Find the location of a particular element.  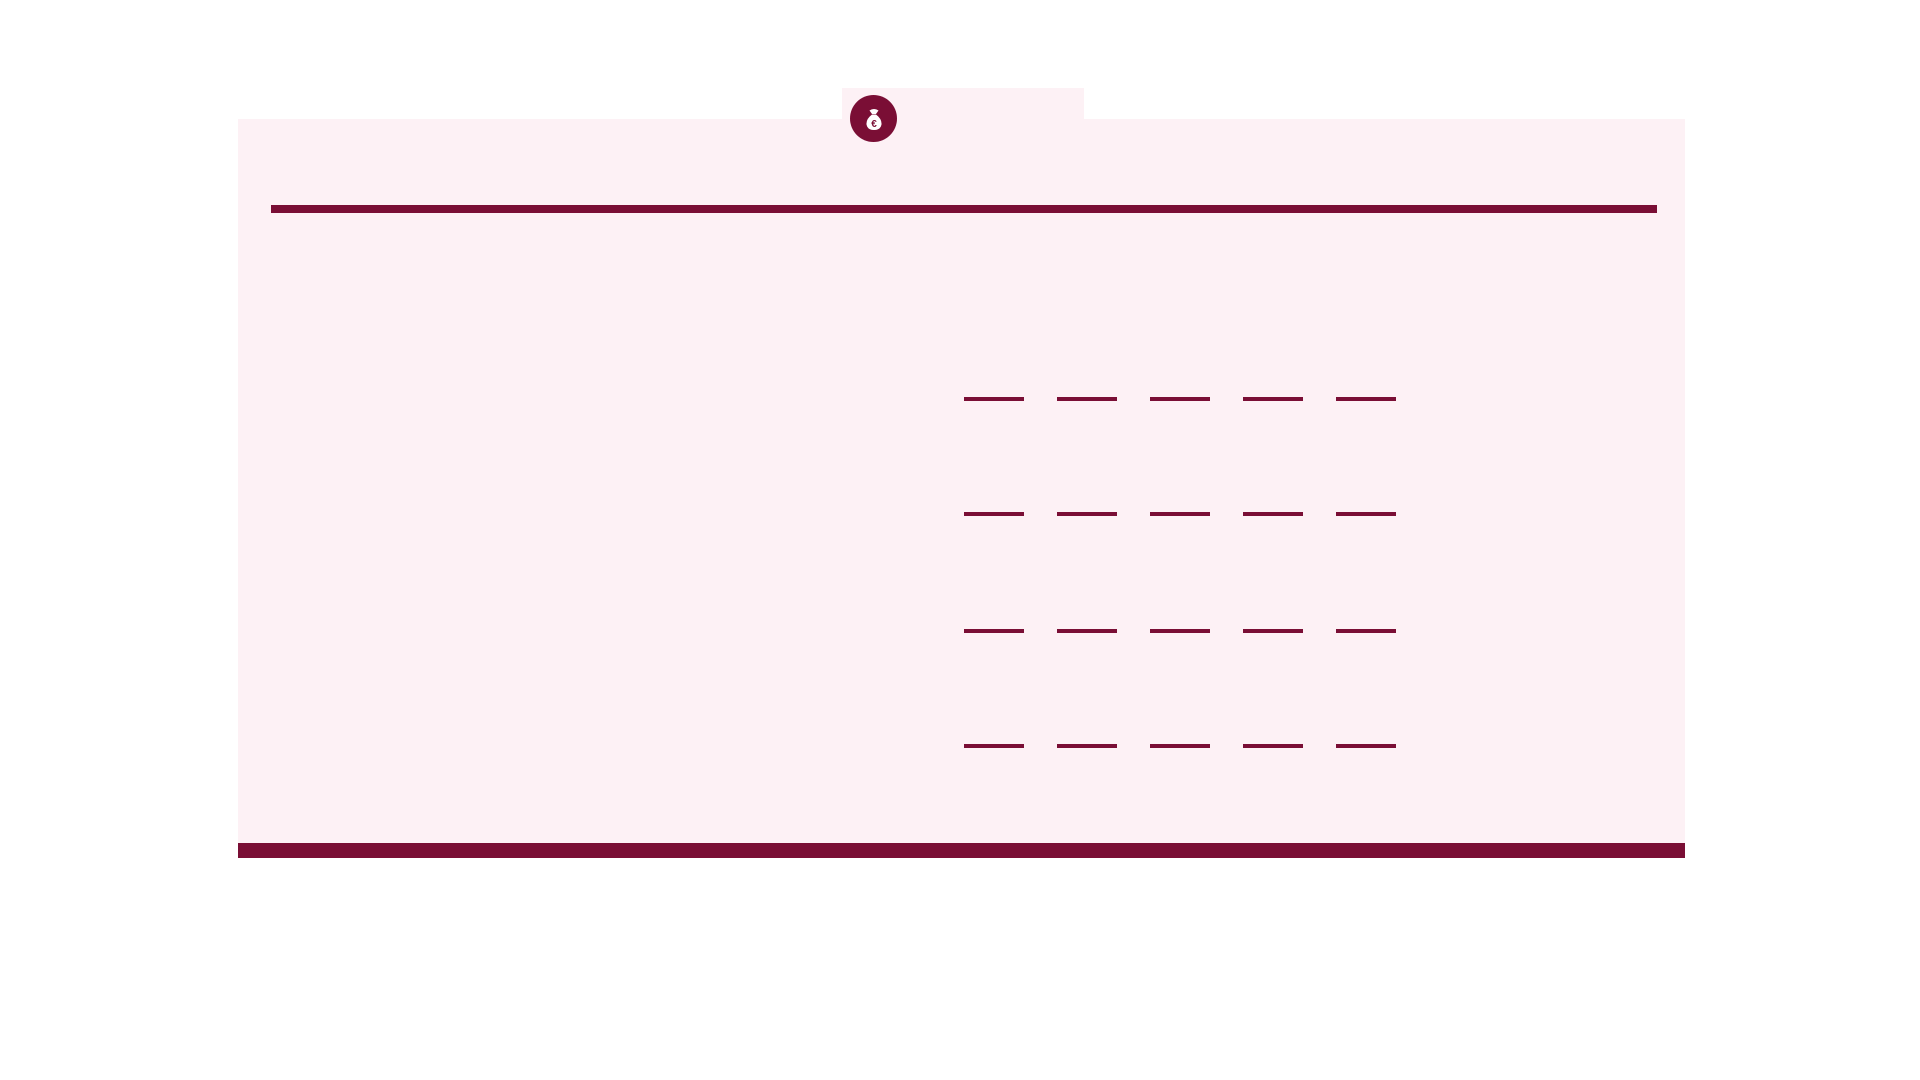

header-divider is located at coordinates (964, 209).